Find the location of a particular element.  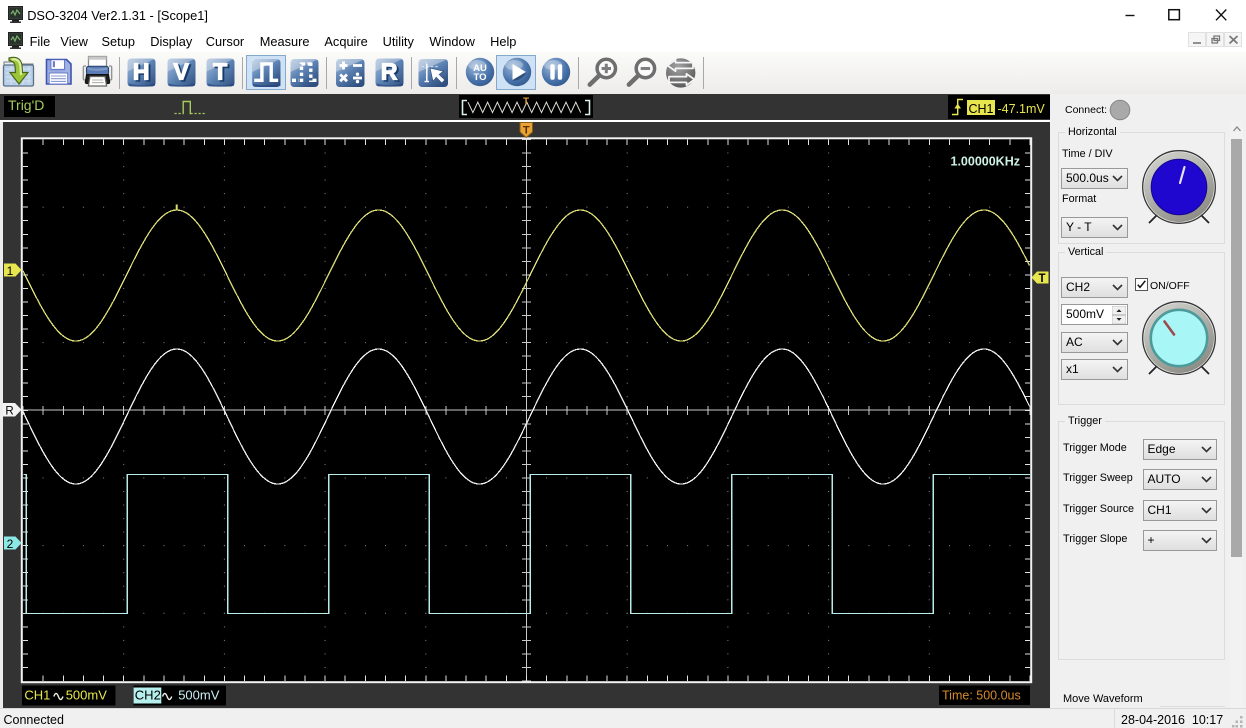

svg-text: 1.00000KHz is located at coordinates (986, 162).